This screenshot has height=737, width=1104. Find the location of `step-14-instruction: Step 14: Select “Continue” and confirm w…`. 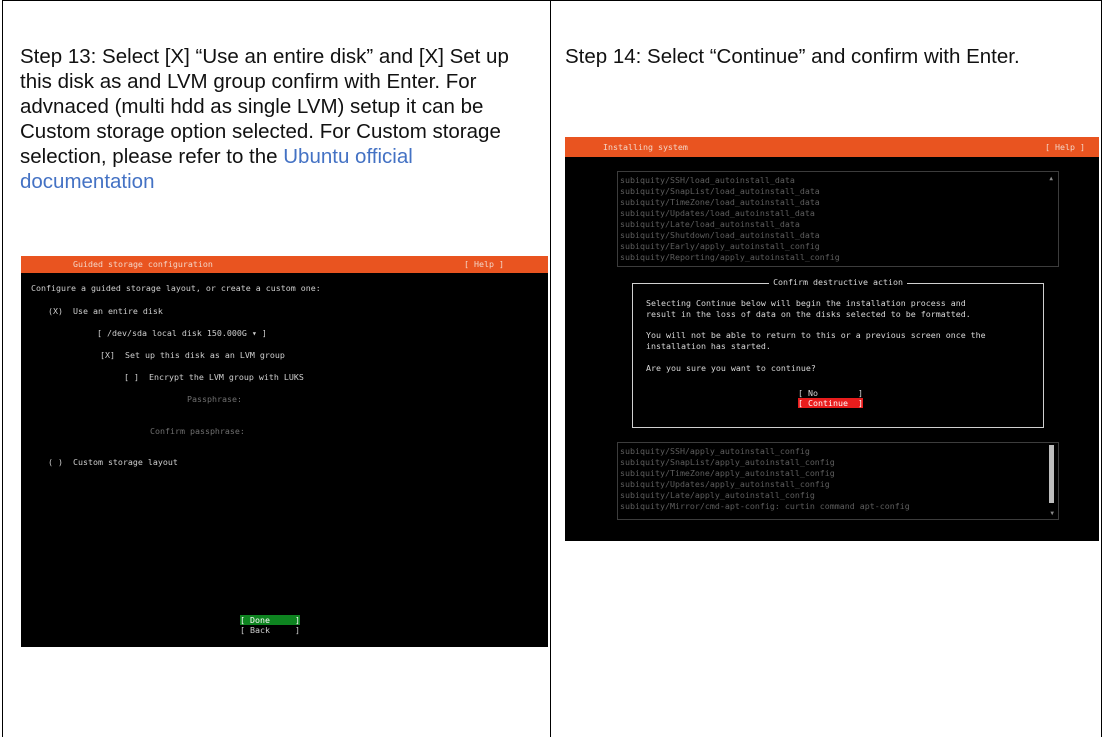

step-14-instruction: Step 14: Select “Continue” and confirm w… is located at coordinates (792, 56).